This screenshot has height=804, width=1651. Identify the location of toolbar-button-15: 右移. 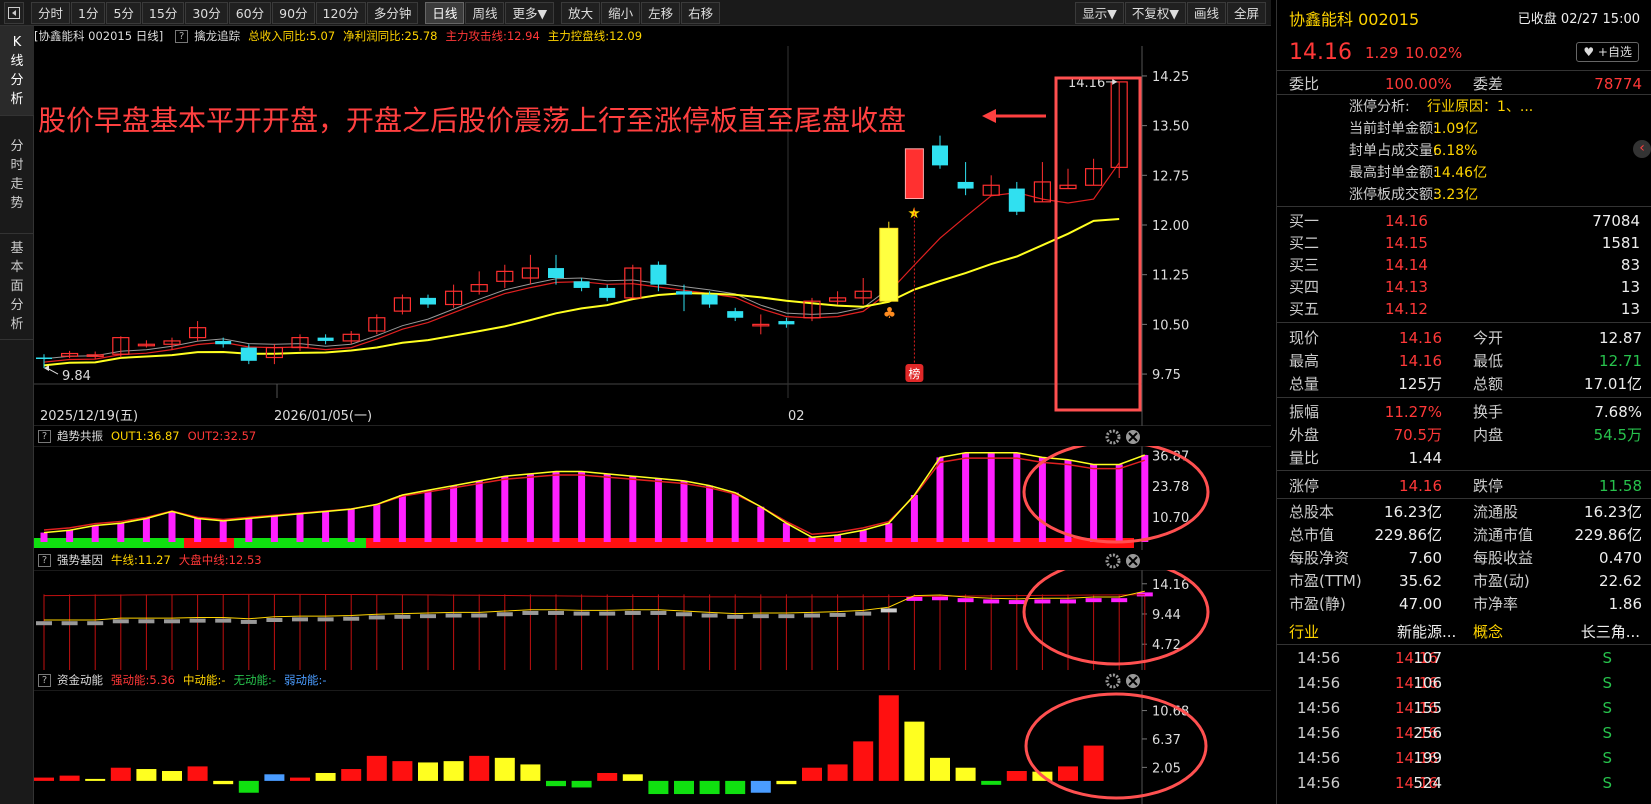
(701, 12).